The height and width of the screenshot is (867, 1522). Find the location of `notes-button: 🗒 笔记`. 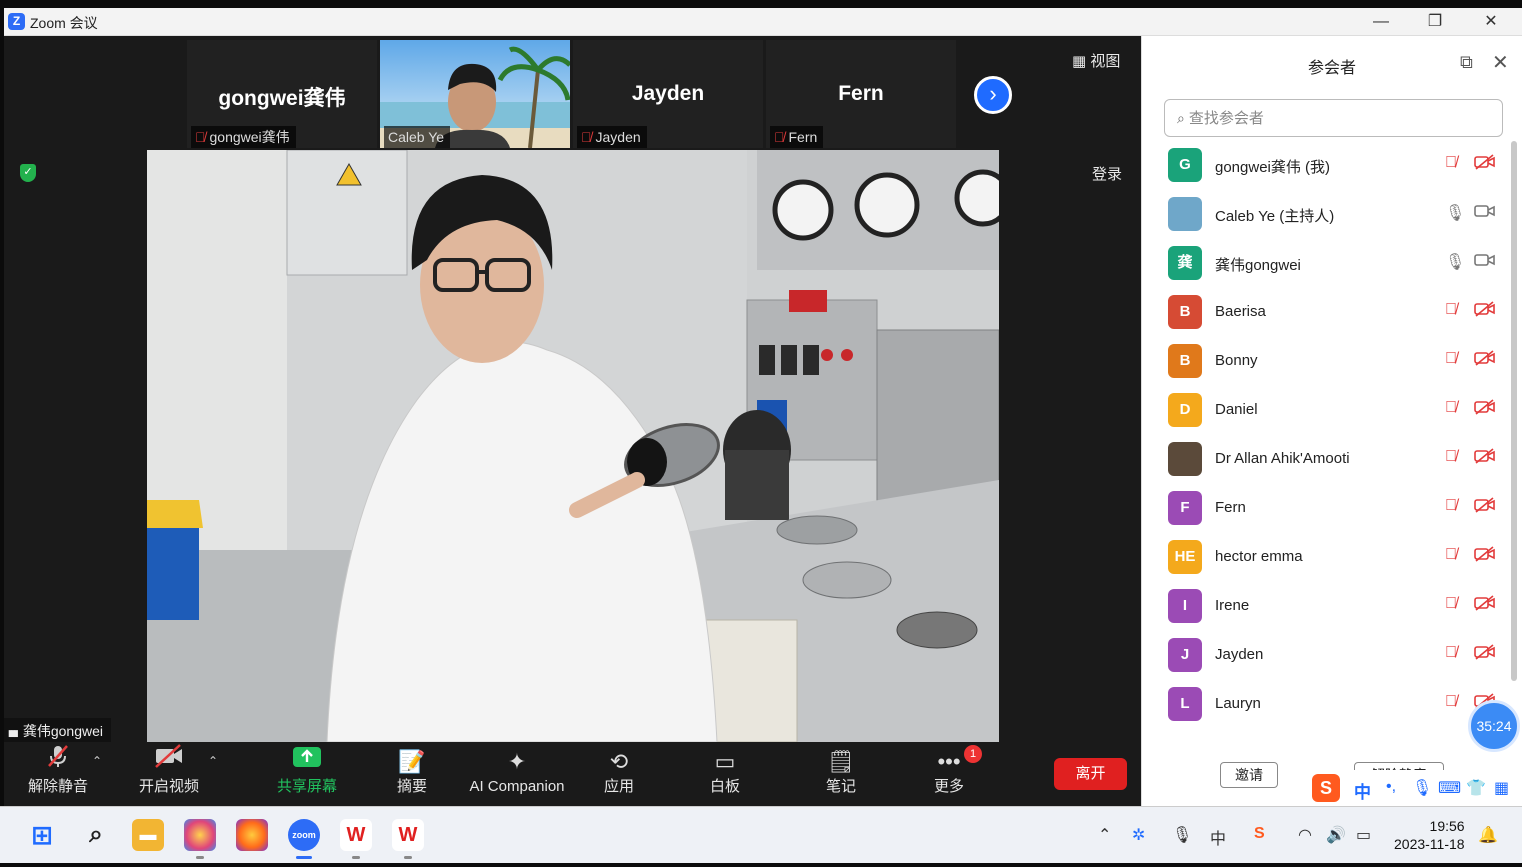

notes-button: 🗒 笔记 is located at coordinates (841, 774).